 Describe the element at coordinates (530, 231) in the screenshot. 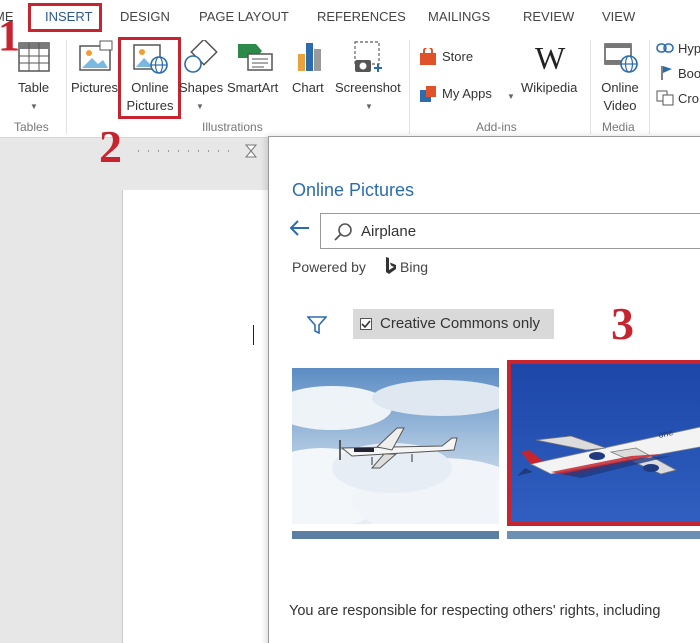

I see `search-input` at that location.